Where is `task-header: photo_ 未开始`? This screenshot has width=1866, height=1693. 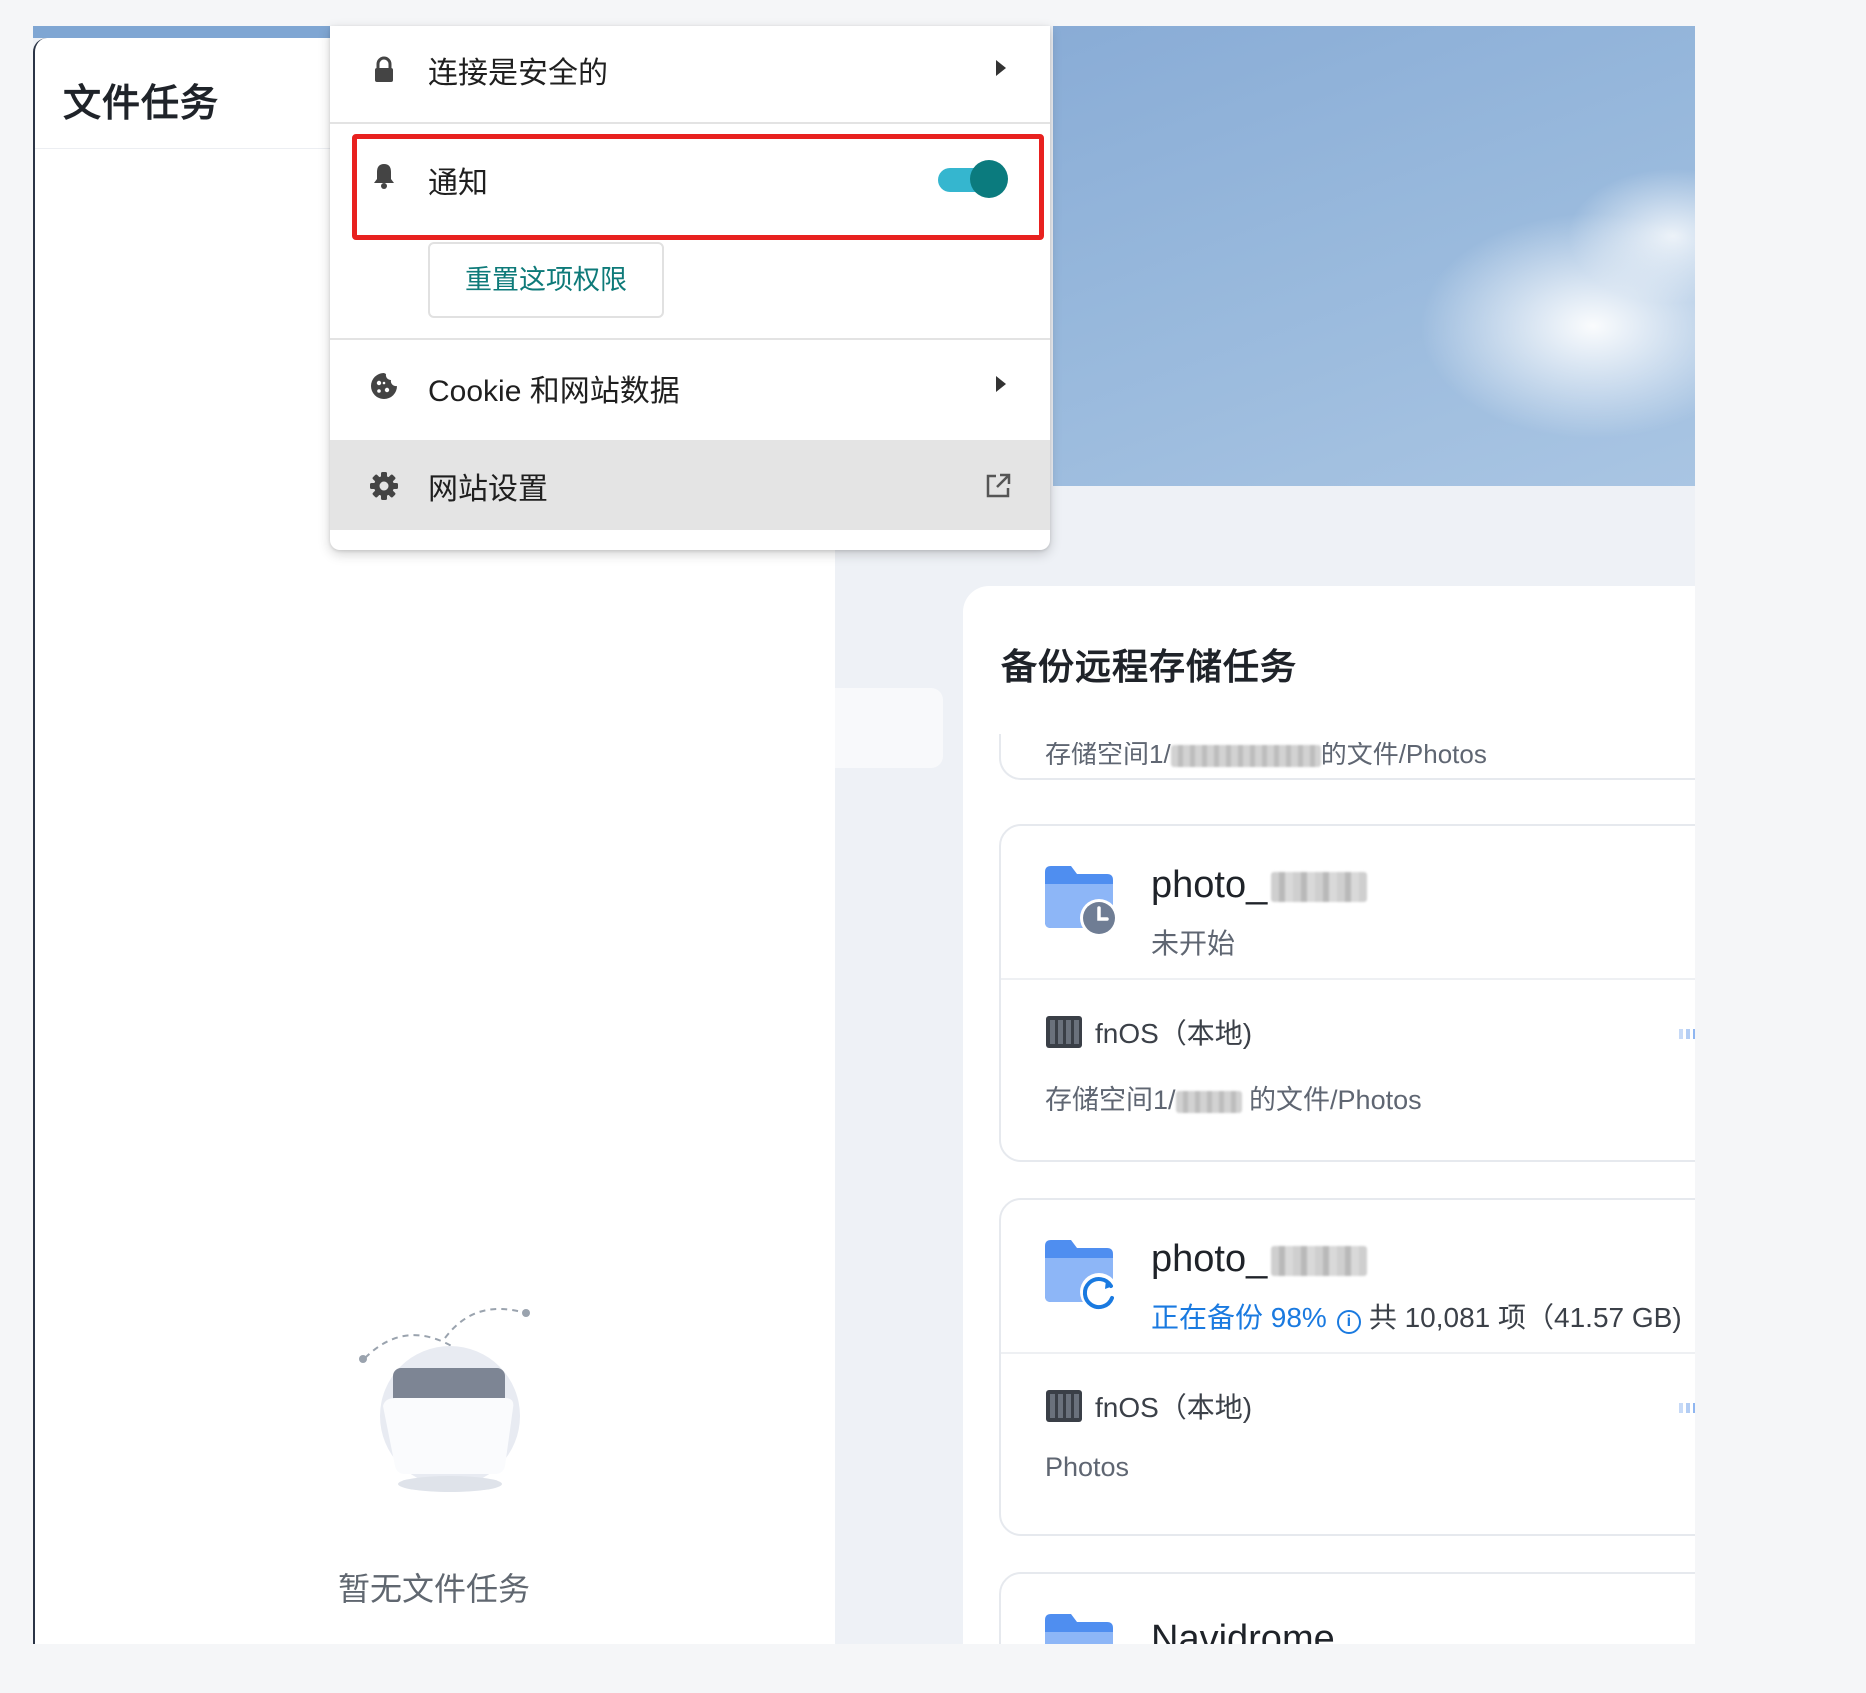 task-header: photo_ 未开始 is located at coordinates (1348, 903).